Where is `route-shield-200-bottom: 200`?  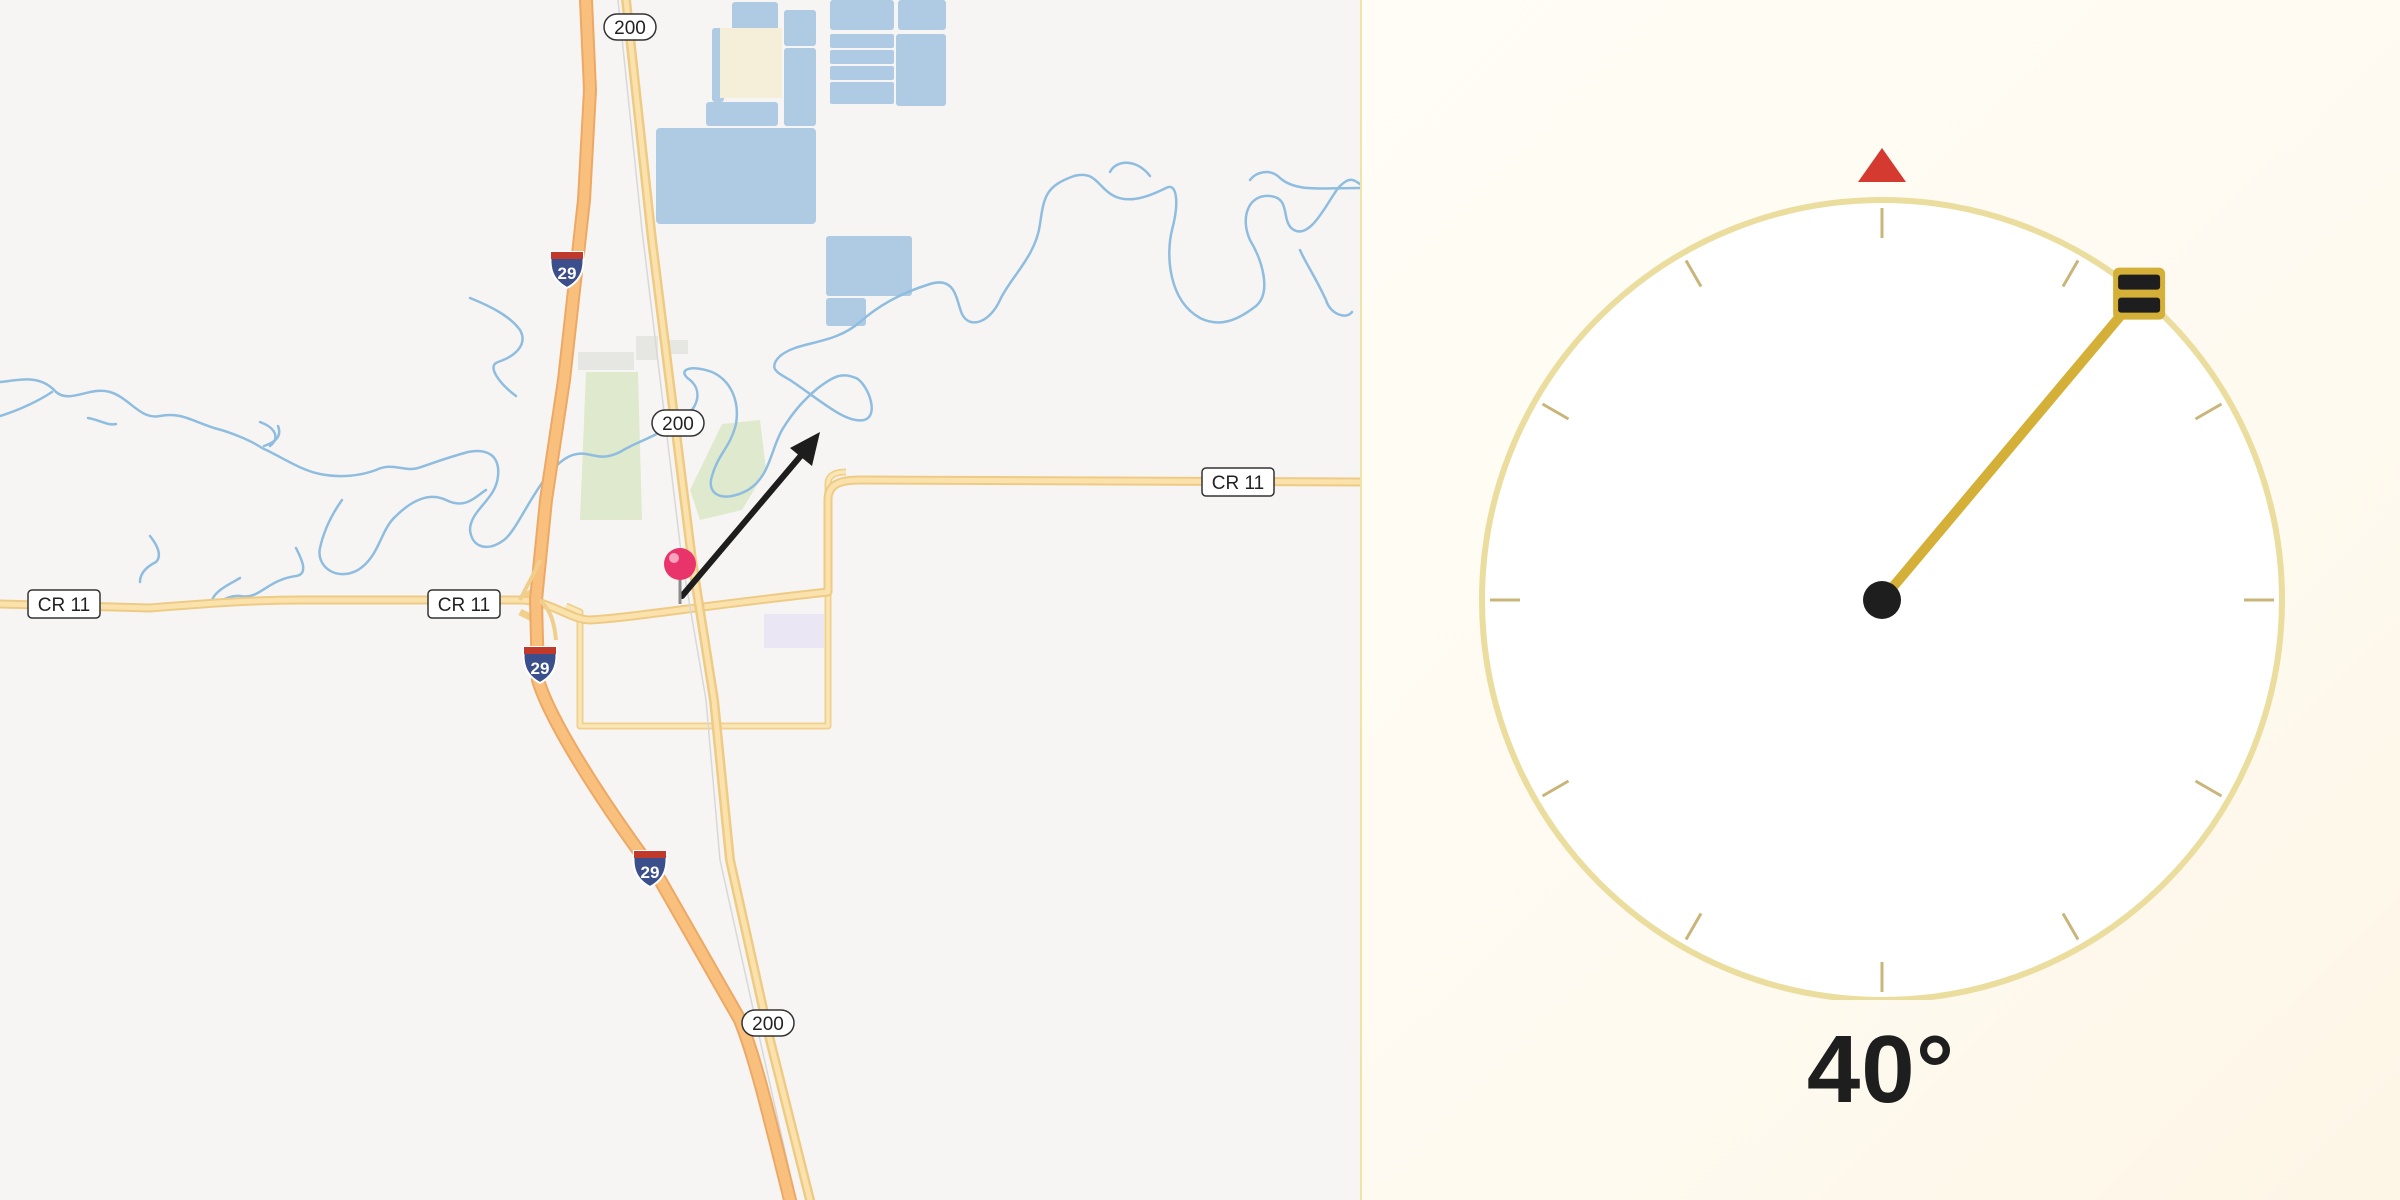
route-shield-200-bottom: 200 is located at coordinates (768, 1023).